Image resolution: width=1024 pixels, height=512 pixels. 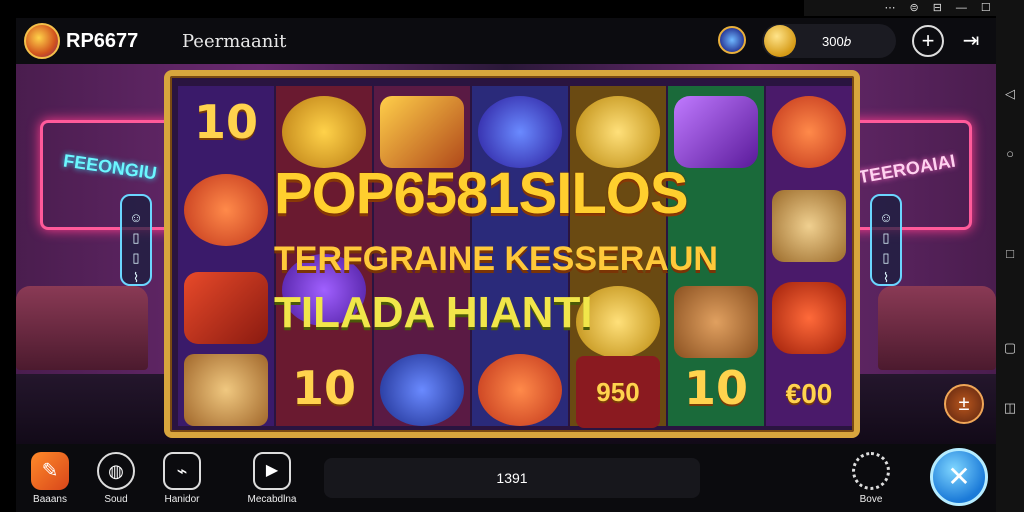 What do you see at coordinates (959, 477) in the screenshot?
I see `spin-button: ✕` at bounding box center [959, 477].